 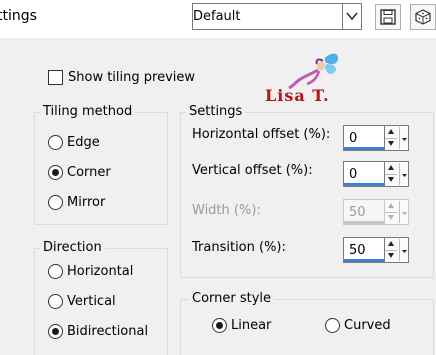 I want to click on width-spinner, so click(x=396, y=212).